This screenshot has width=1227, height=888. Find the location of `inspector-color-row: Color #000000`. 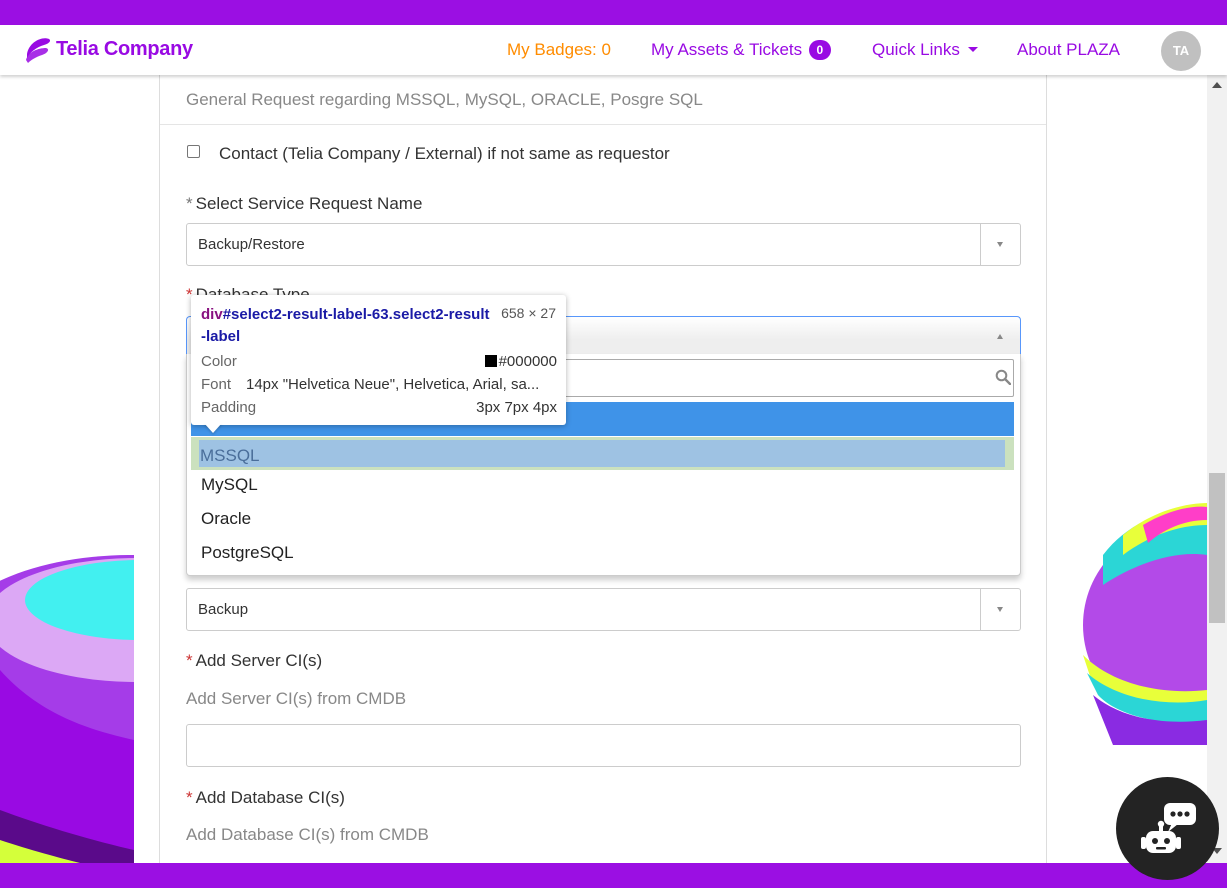

inspector-color-row: Color #000000 is located at coordinates (379, 361).